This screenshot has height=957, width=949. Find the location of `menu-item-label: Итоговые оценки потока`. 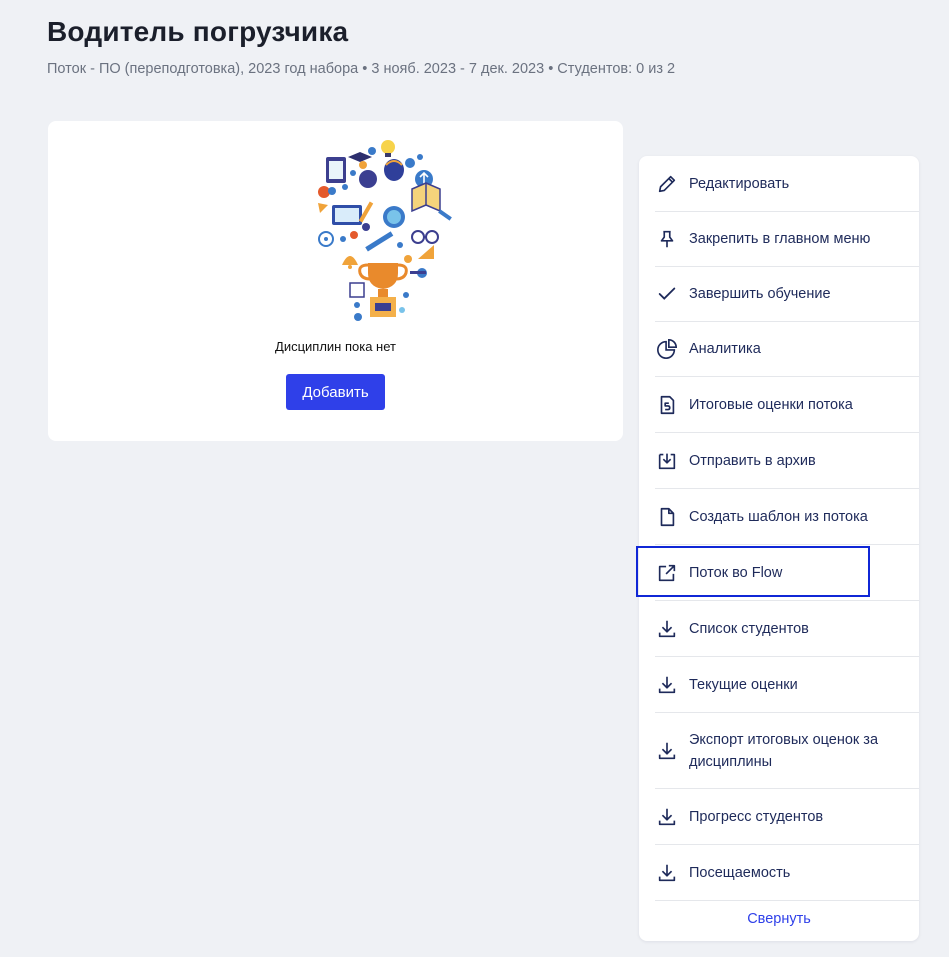

menu-item-label: Итоговые оценки потока is located at coordinates (771, 404).